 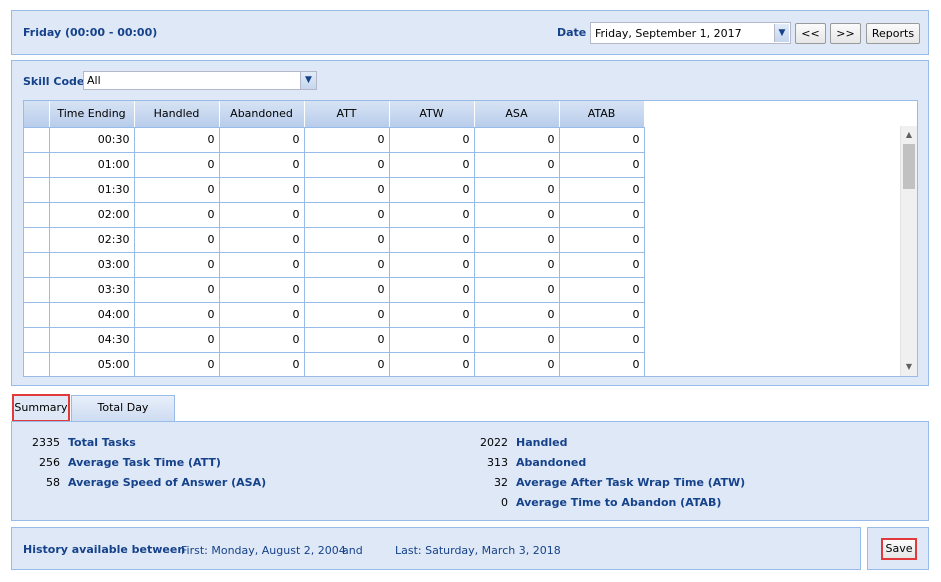 What do you see at coordinates (92, 315) in the screenshot?
I see `table-cell: 04:00` at bounding box center [92, 315].